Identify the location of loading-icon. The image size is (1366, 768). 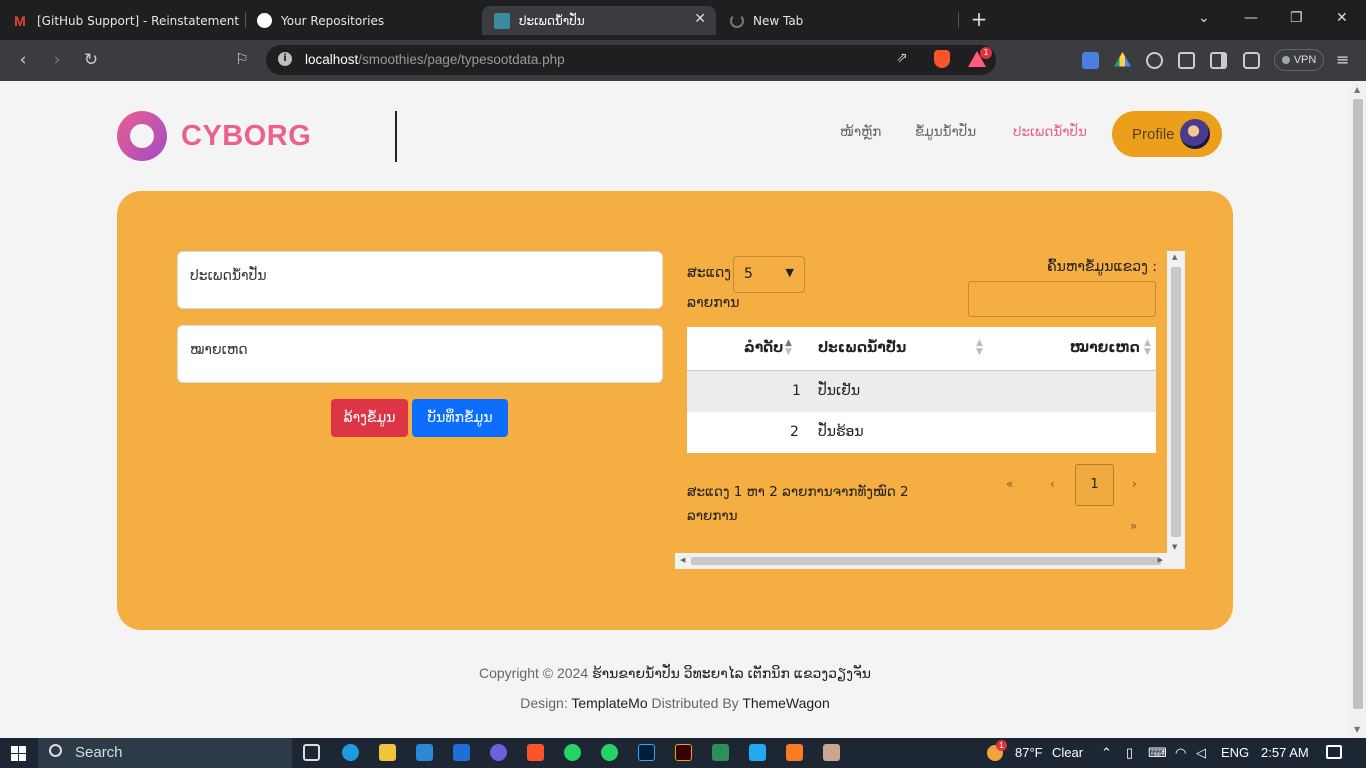
(737, 20).